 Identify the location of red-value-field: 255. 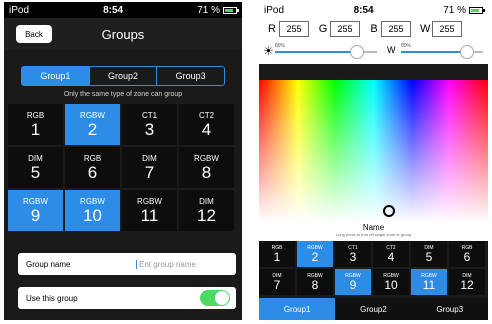
(294, 29).